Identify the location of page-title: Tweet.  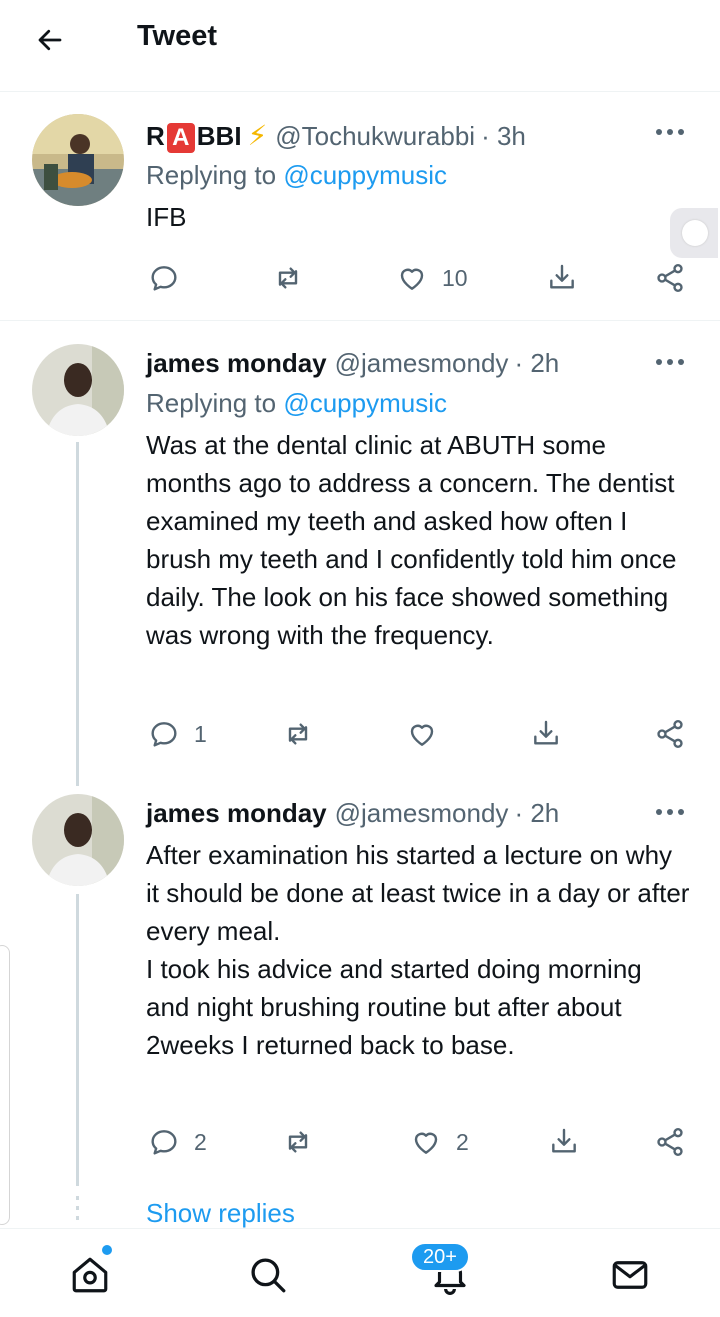
(177, 36).